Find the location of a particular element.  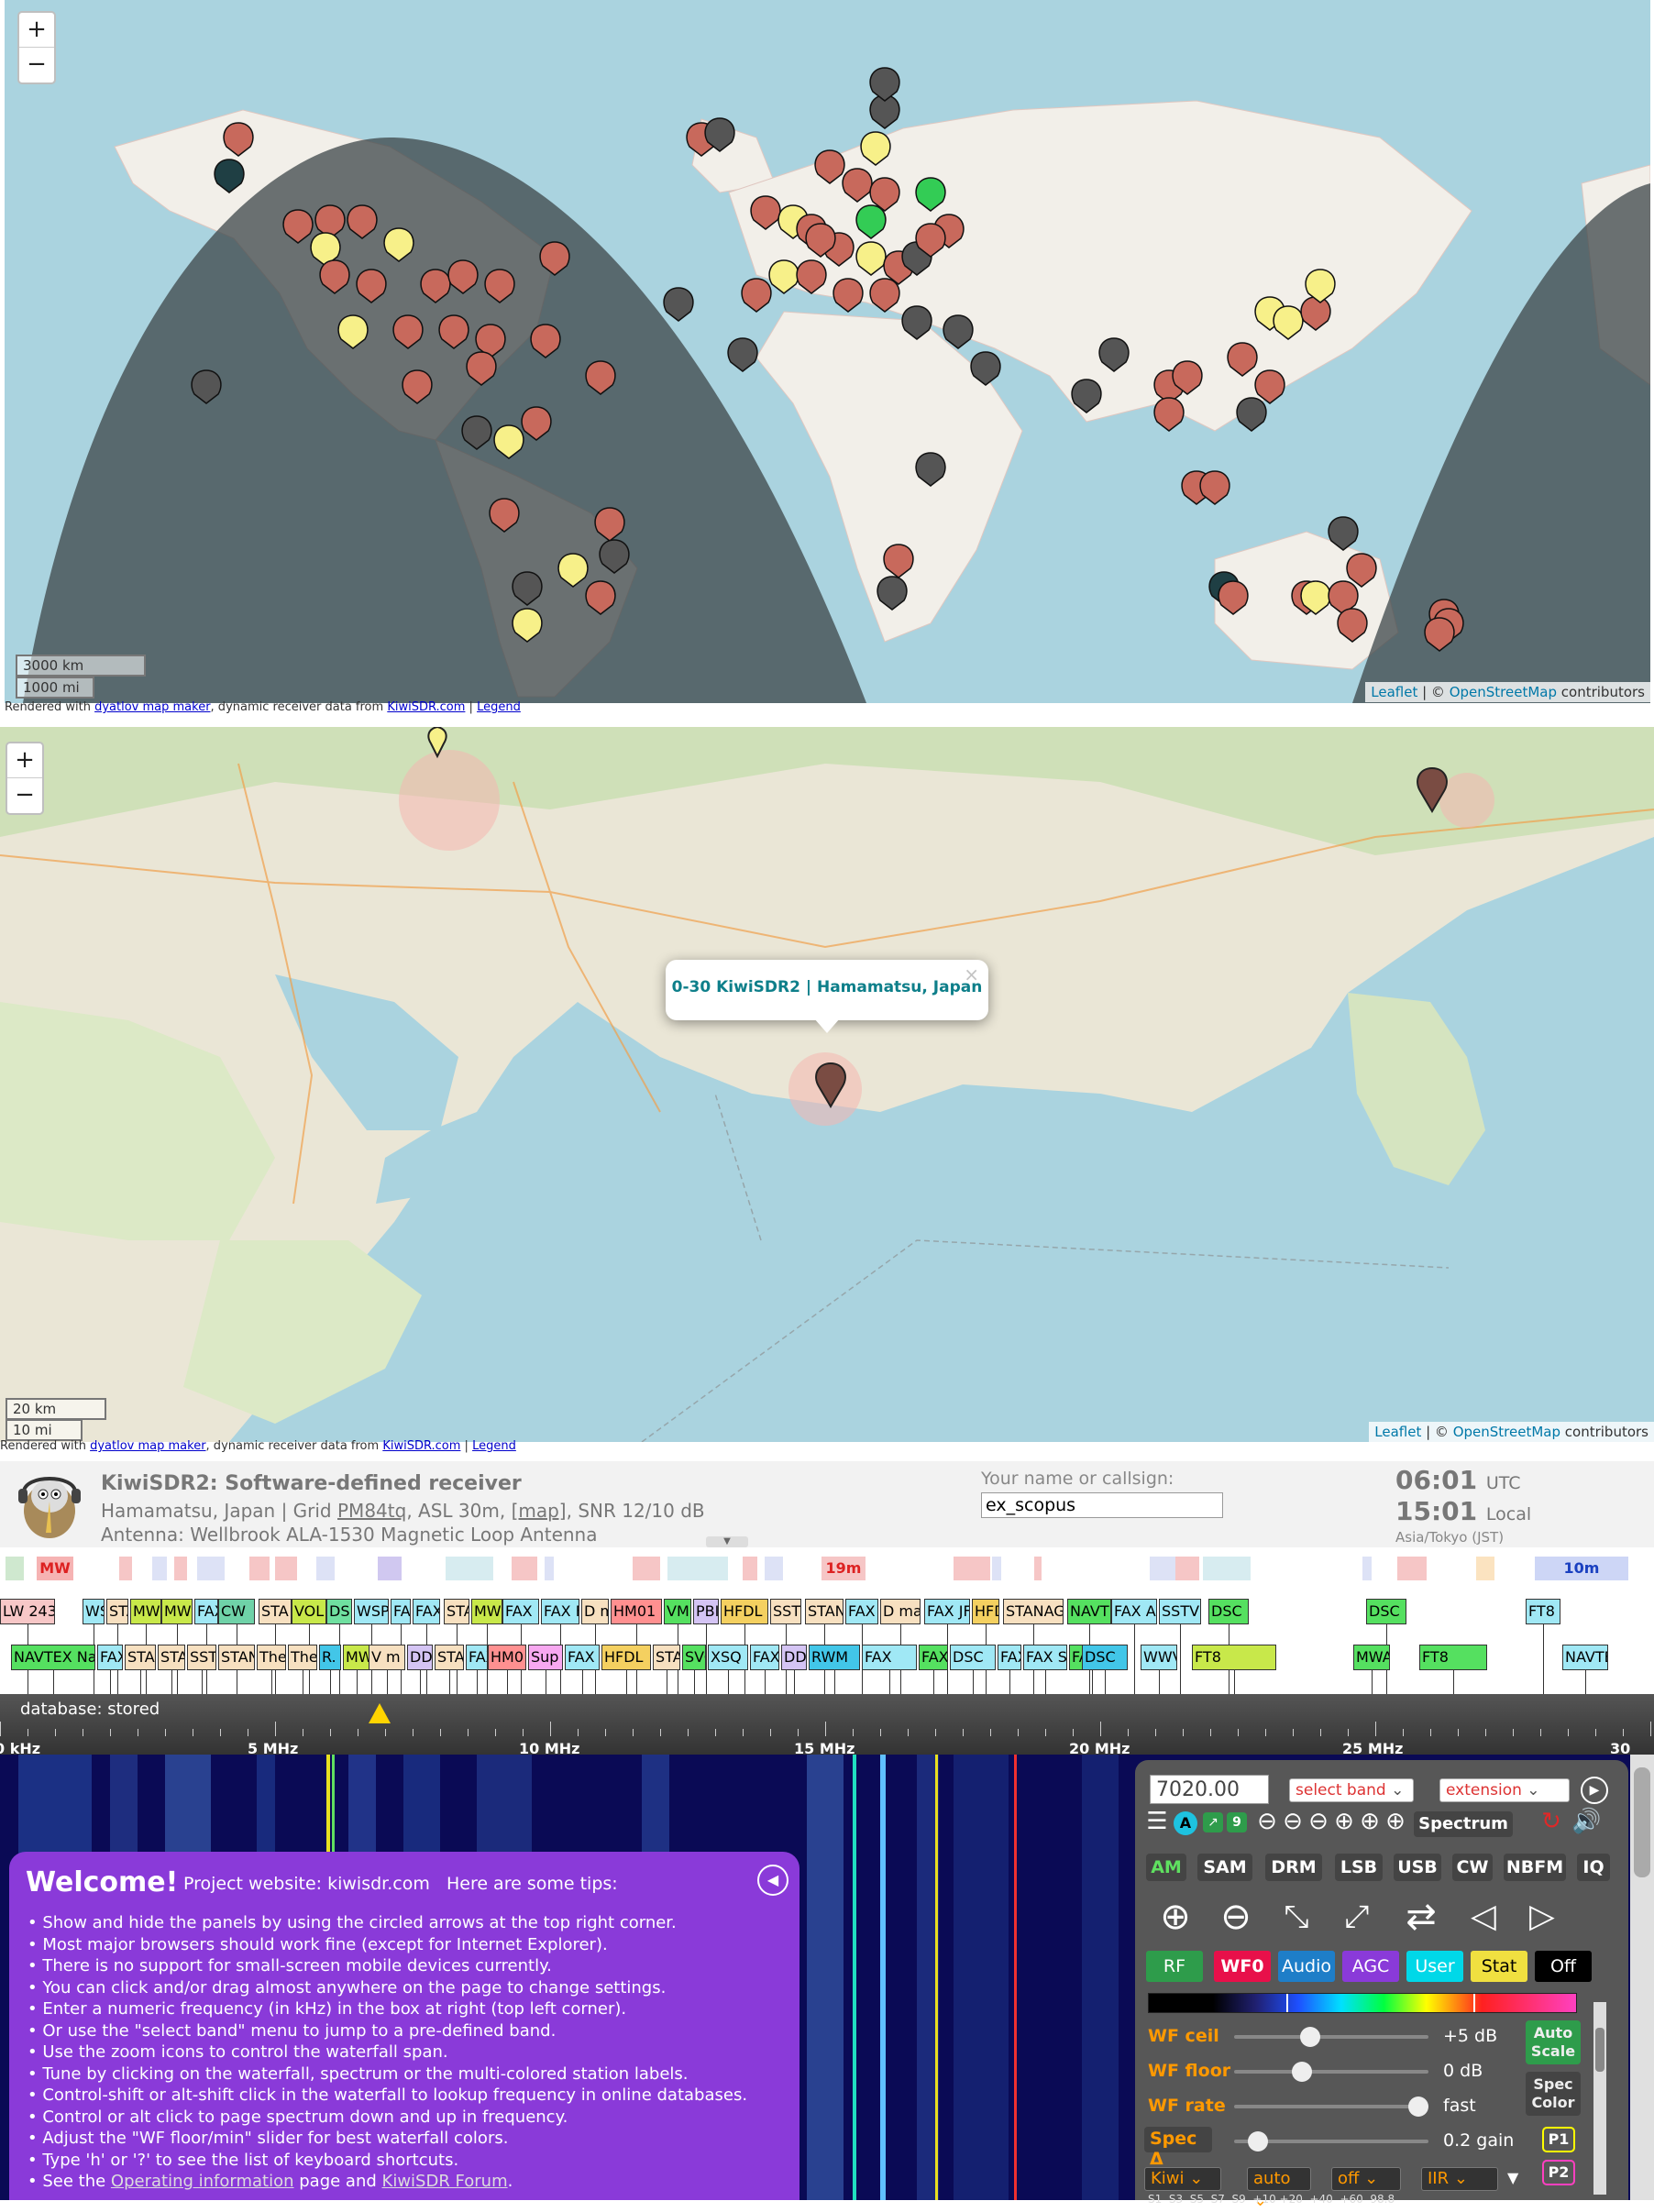

station-label: DS is located at coordinates (339, 1611).